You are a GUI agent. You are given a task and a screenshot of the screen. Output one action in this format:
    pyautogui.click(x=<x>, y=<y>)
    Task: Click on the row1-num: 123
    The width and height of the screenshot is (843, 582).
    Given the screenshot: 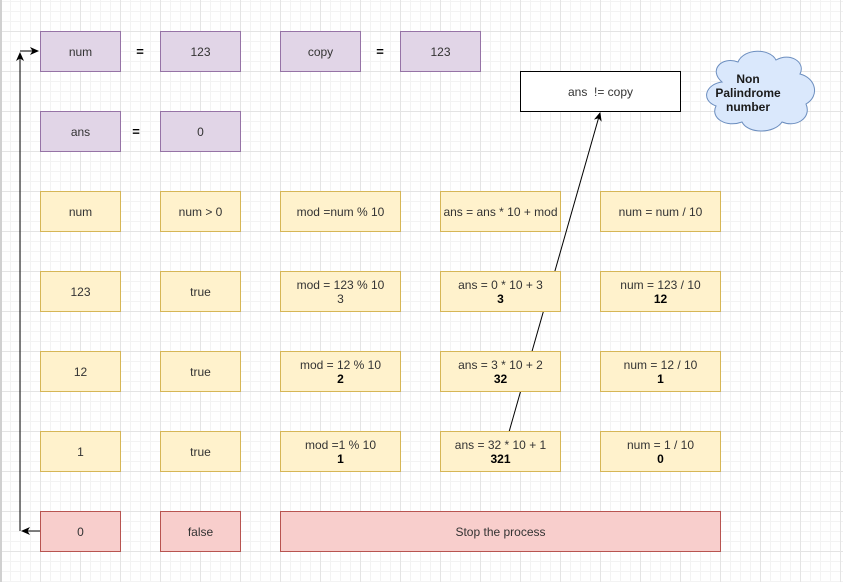 What is the action you would take?
    pyautogui.click(x=80, y=291)
    